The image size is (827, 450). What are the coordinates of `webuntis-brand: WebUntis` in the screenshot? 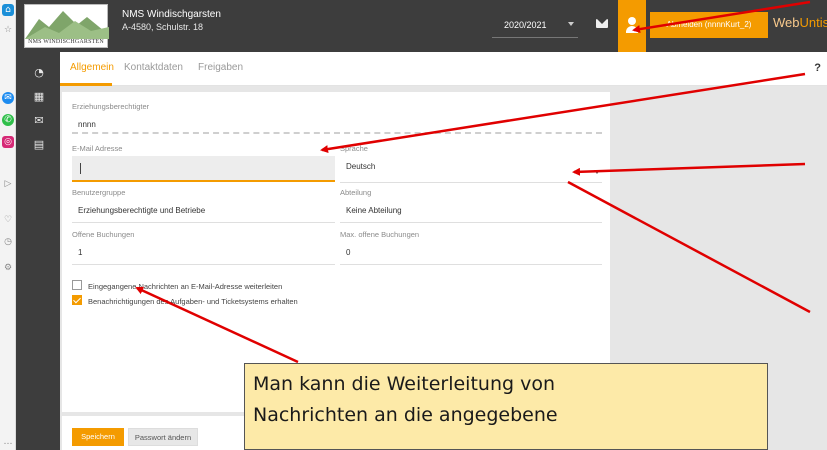 It's located at (800, 22).